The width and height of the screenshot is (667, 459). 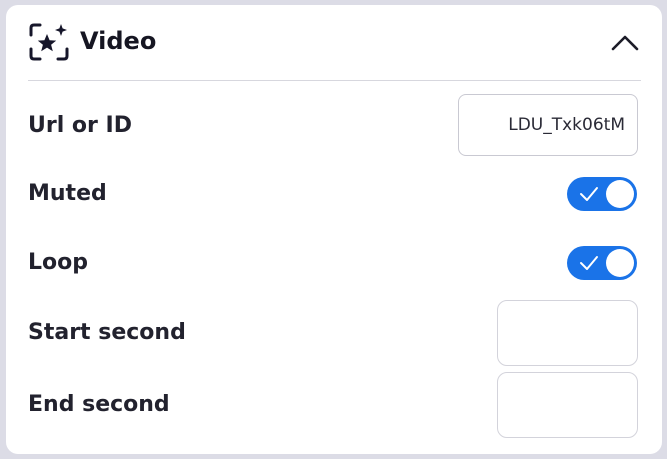 What do you see at coordinates (567, 405) in the screenshot?
I see `end-second-input` at bounding box center [567, 405].